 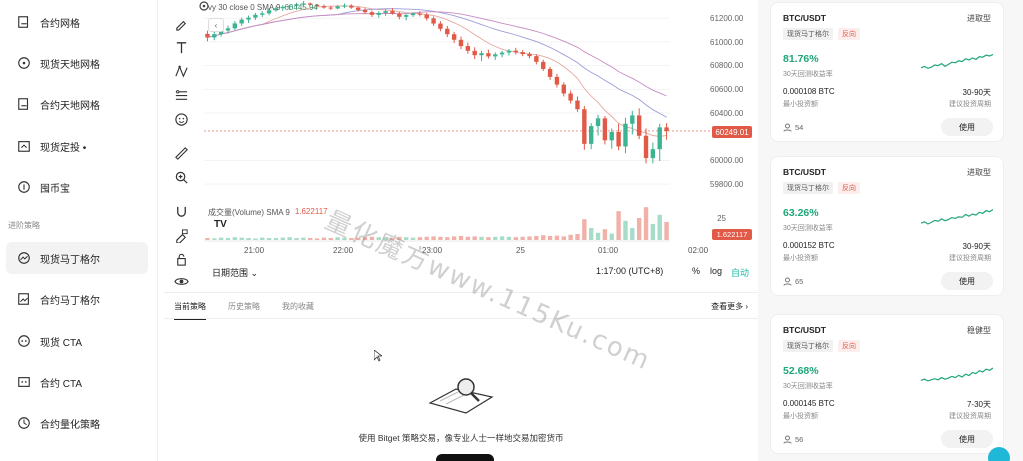 What do you see at coordinates (181, 153) in the screenshot?
I see `ruler-tool-icon` at bounding box center [181, 153].